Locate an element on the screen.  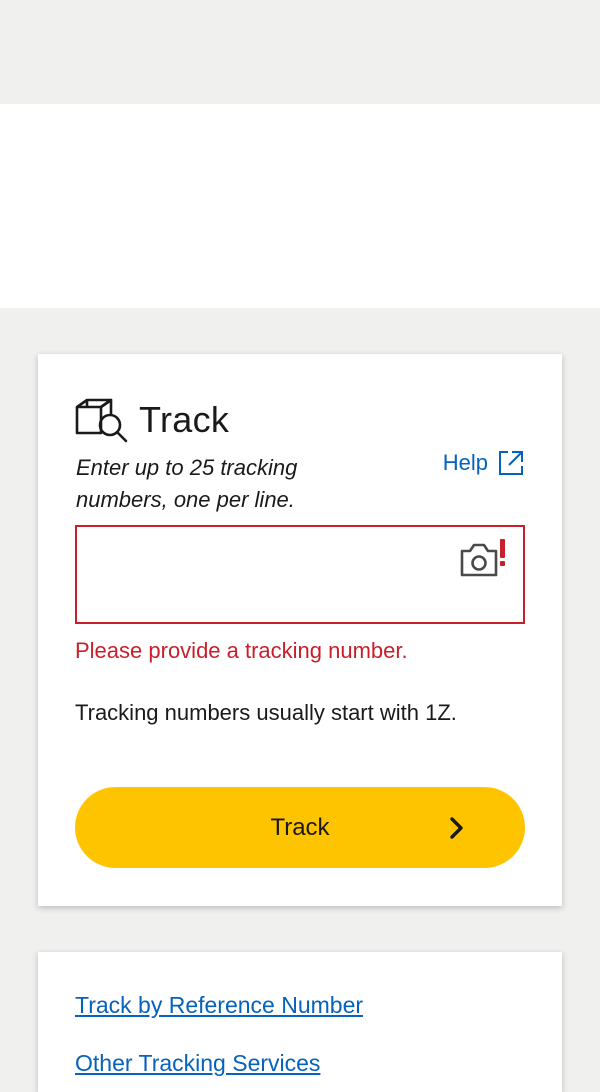
track-button: Track is located at coordinates (300, 827).